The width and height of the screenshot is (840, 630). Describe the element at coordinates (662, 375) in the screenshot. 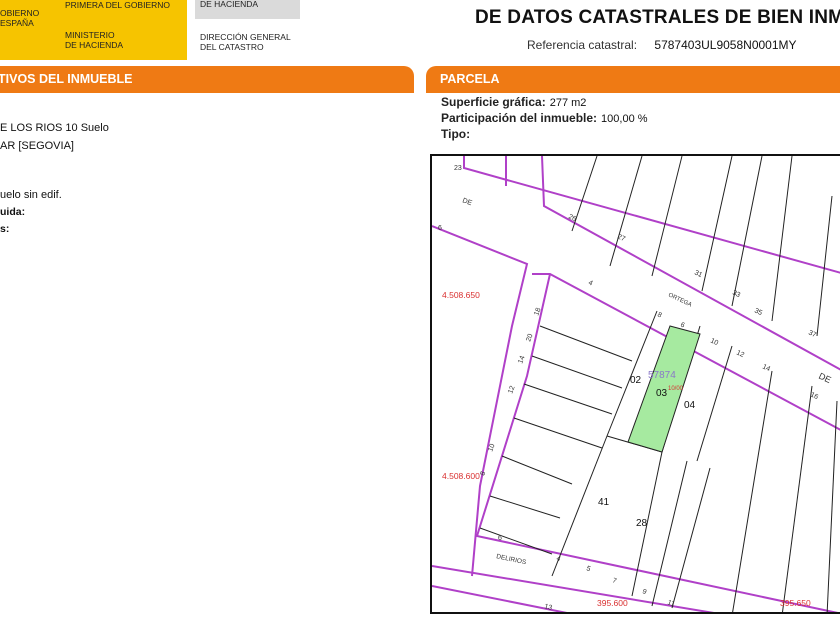

I see `highlight-label: 57874` at that location.